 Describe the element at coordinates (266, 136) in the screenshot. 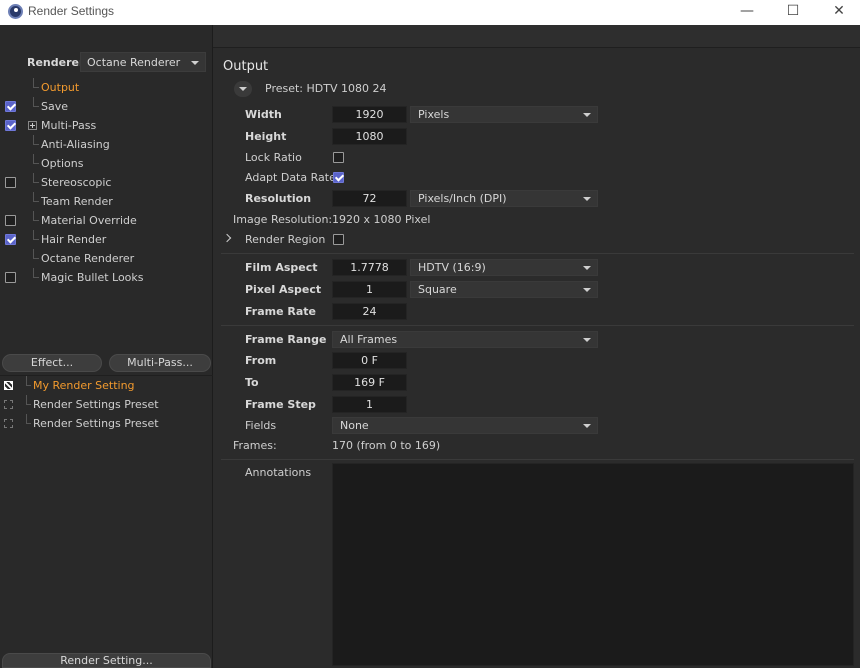

I see `height-label: Height` at that location.